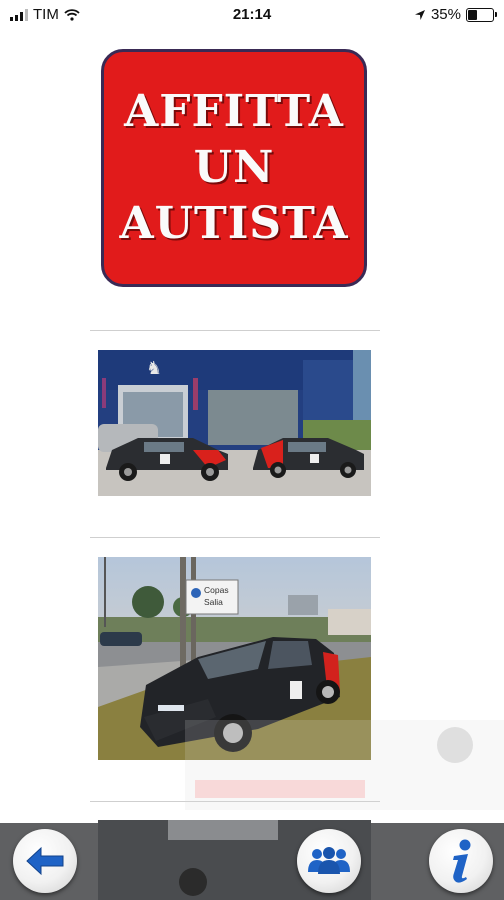  What do you see at coordinates (473, 14) in the screenshot?
I see `battery-fill` at bounding box center [473, 14].